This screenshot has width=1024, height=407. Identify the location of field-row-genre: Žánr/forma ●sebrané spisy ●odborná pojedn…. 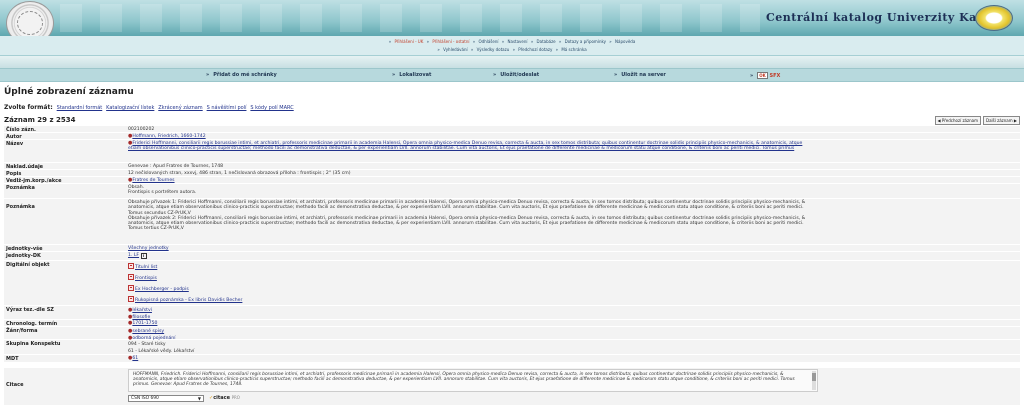
(512, 334).